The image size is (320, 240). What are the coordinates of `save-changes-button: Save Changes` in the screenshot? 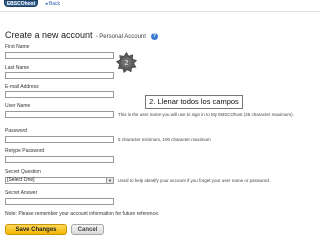 It's located at (36, 229).